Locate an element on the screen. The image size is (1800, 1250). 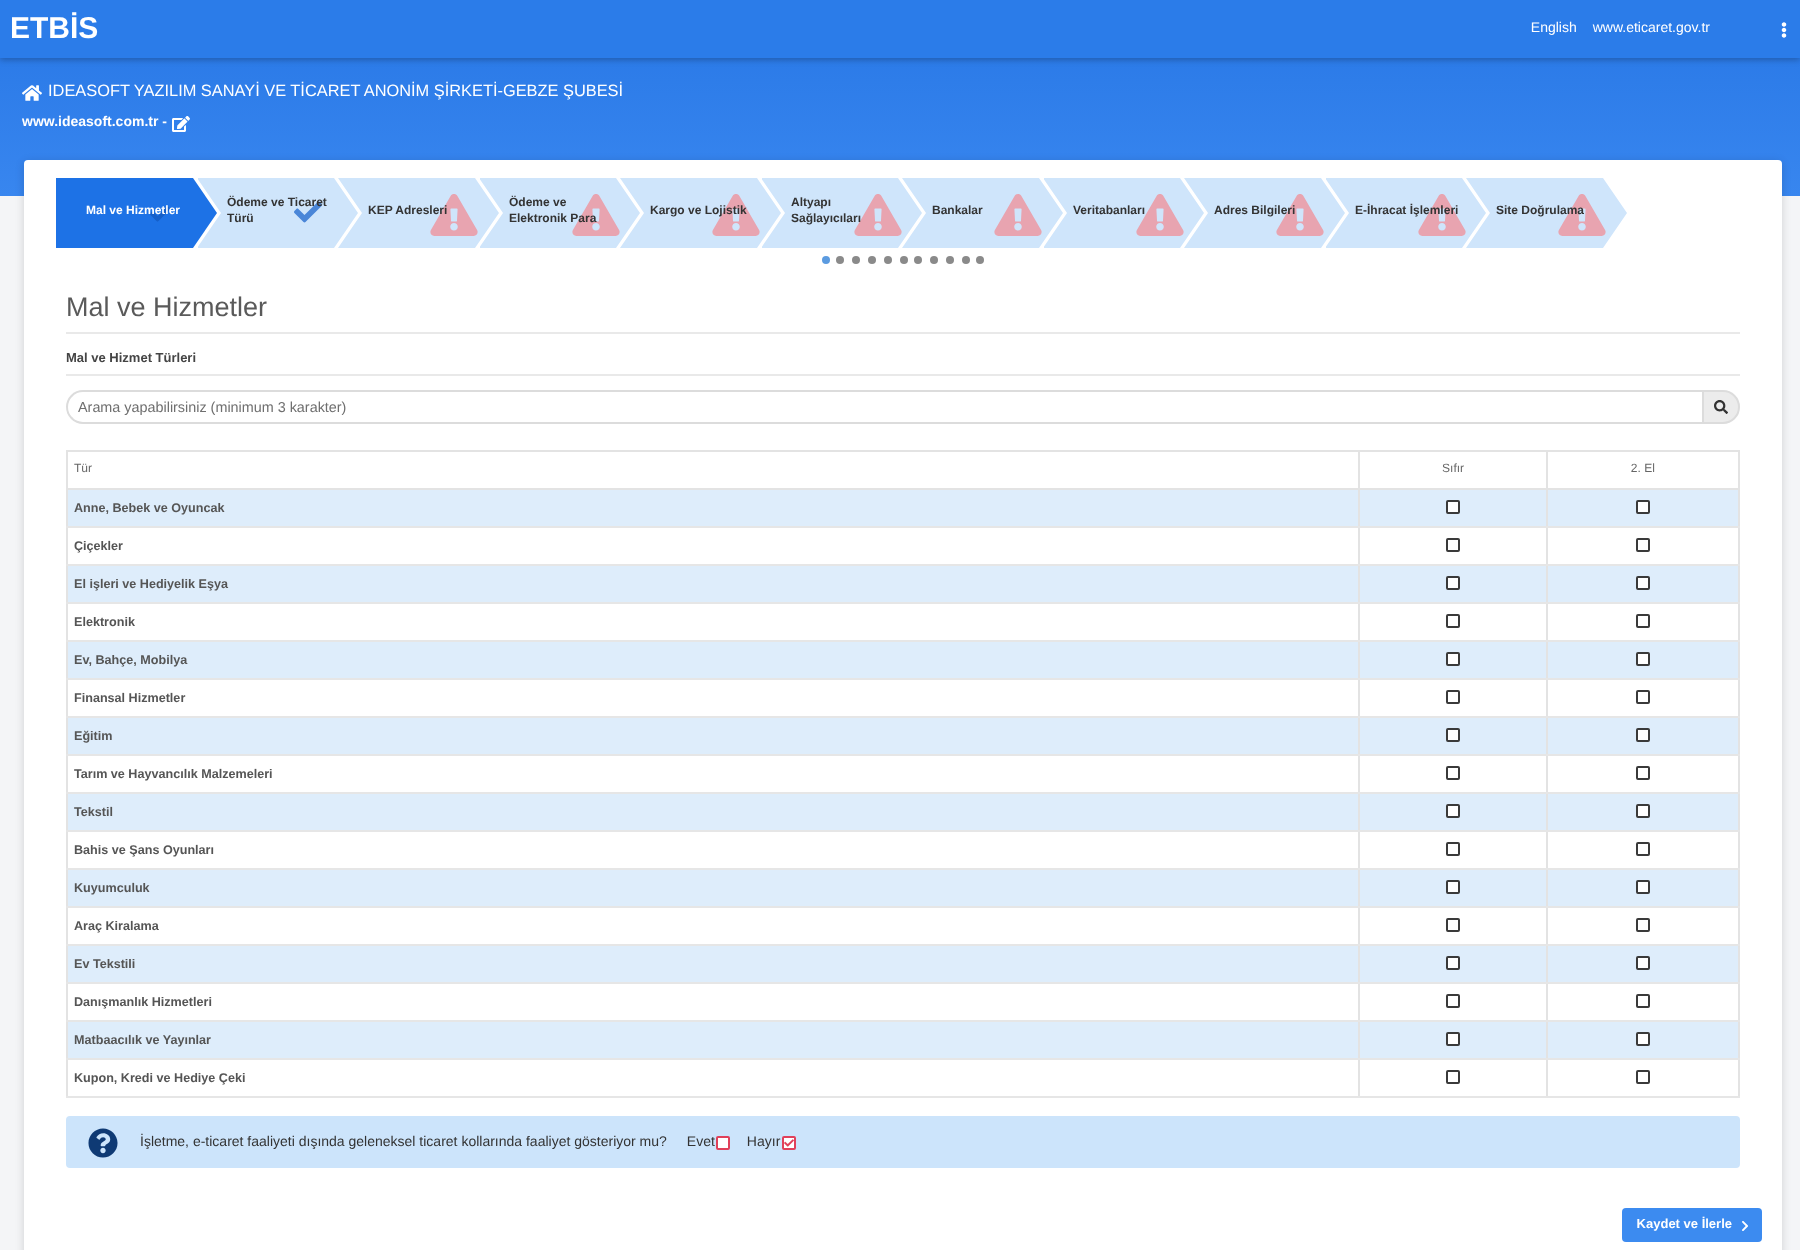
logo: ETBİS is located at coordinates (54, 29).